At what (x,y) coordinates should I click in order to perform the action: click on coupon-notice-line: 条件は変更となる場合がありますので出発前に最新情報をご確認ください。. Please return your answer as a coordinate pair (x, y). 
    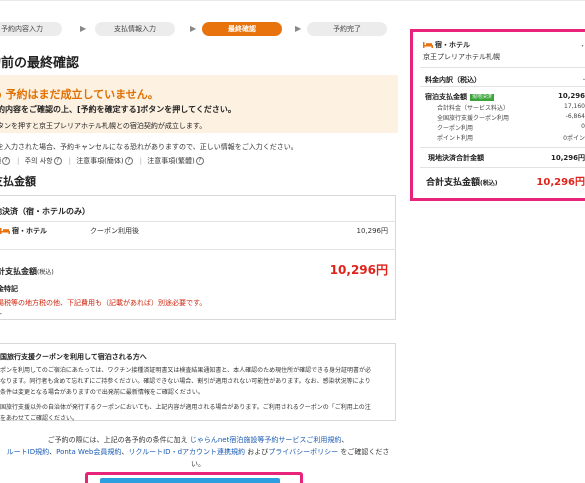
    Looking at the image, I should click on (102, 392).